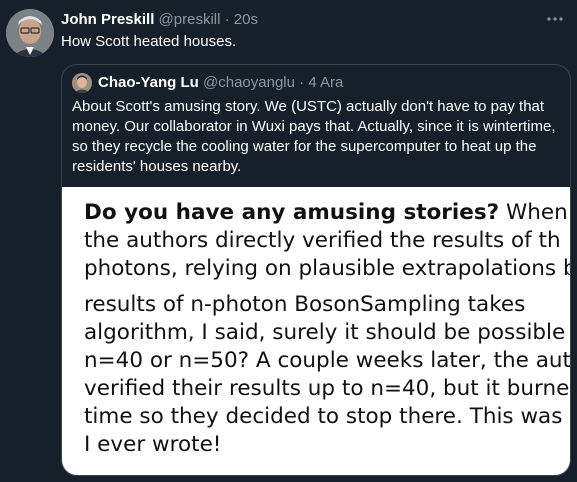 The width and height of the screenshot is (577, 482). What do you see at coordinates (149, 41) in the screenshot?
I see `tweet-text: How Scott heated houses.` at bounding box center [149, 41].